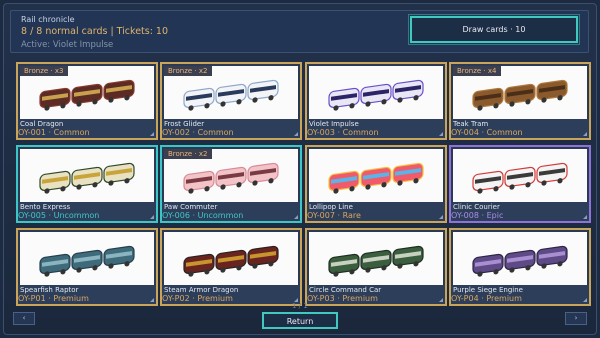 The width and height of the screenshot is (600, 338). I want to click on card-code: OY-008 · Epic, so click(477, 215).